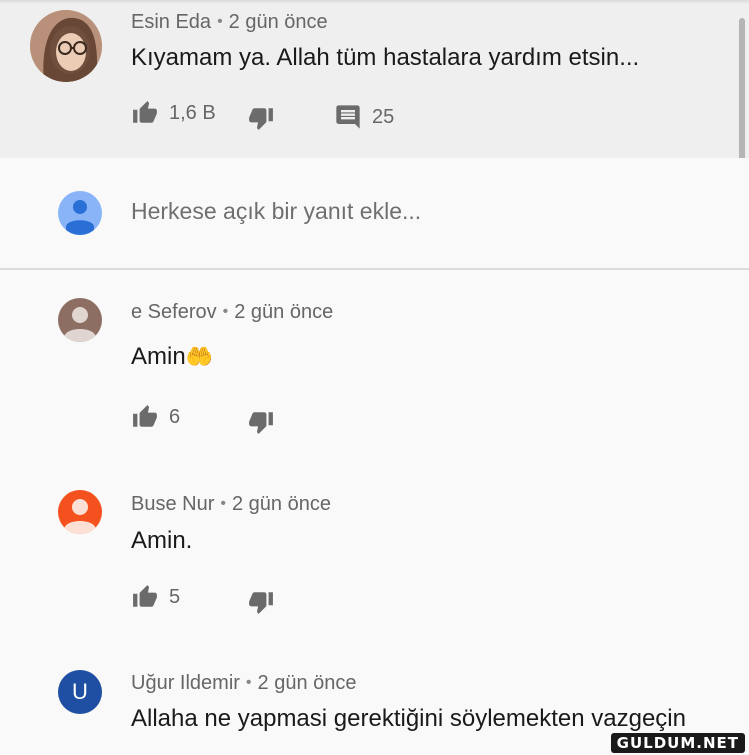 The image size is (749, 755). Describe the element at coordinates (348, 117) in the screenshot. I see `reply-comment-icon` at that location.